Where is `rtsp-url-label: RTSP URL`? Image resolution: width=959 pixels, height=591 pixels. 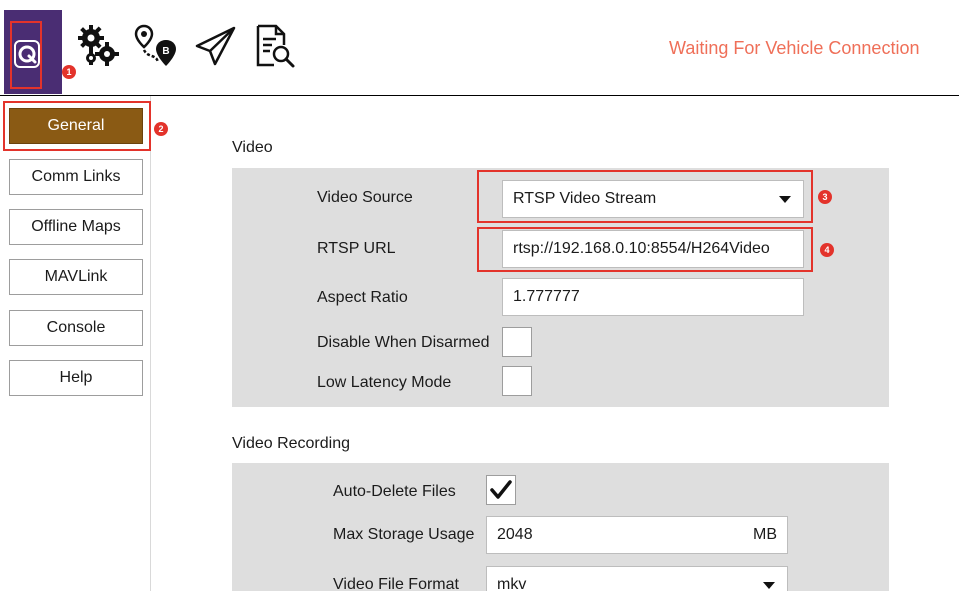
rtsp-url-label: RTSP URL is located at coordinates (356, 248).